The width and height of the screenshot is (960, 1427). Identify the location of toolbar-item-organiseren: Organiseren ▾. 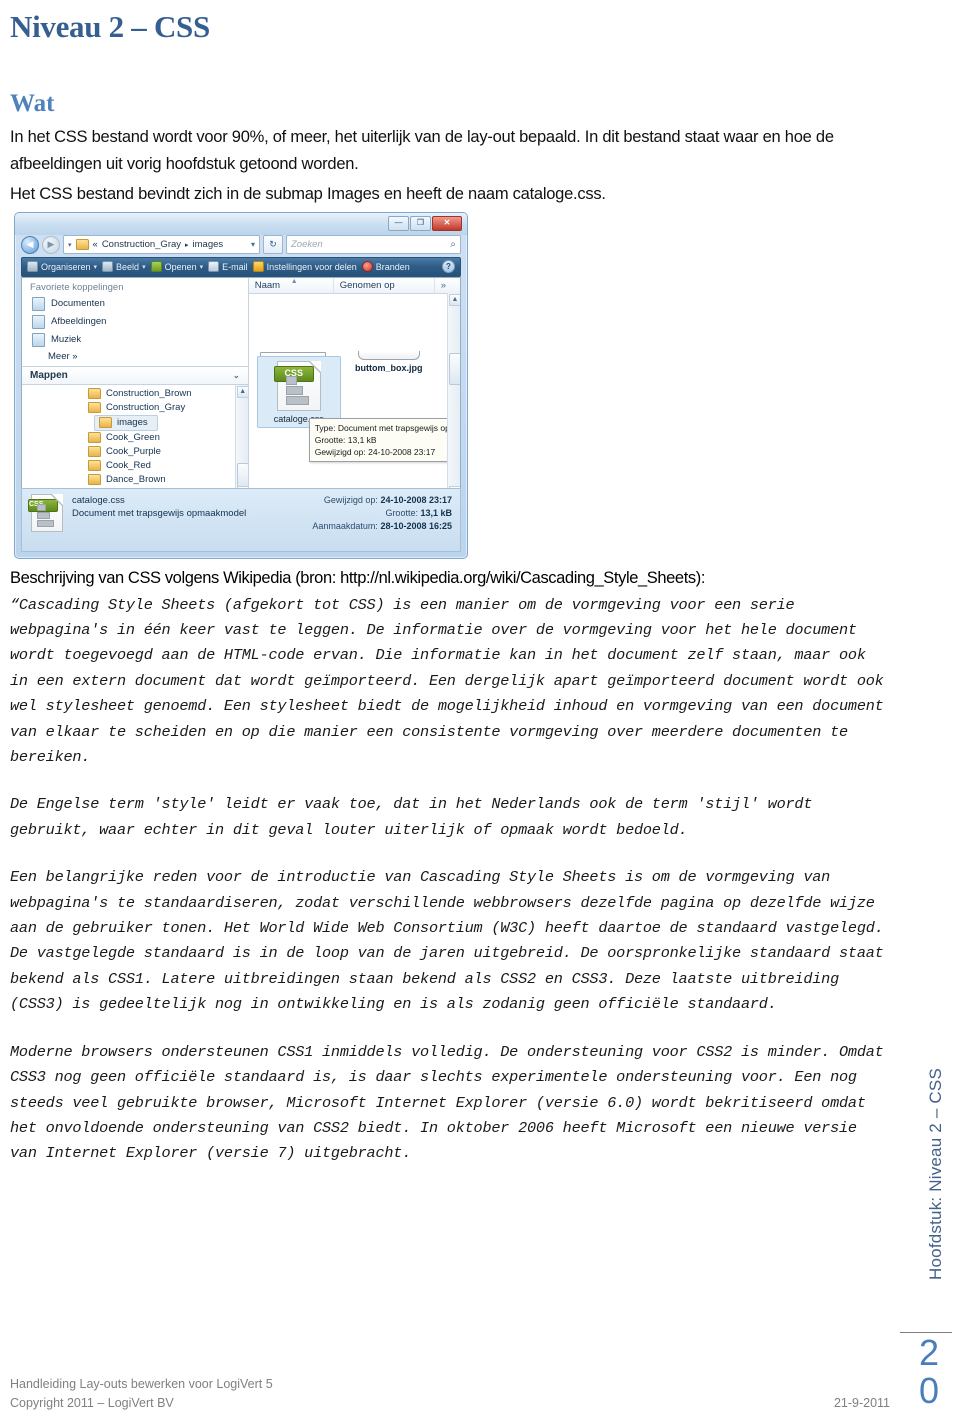
(62, 267).